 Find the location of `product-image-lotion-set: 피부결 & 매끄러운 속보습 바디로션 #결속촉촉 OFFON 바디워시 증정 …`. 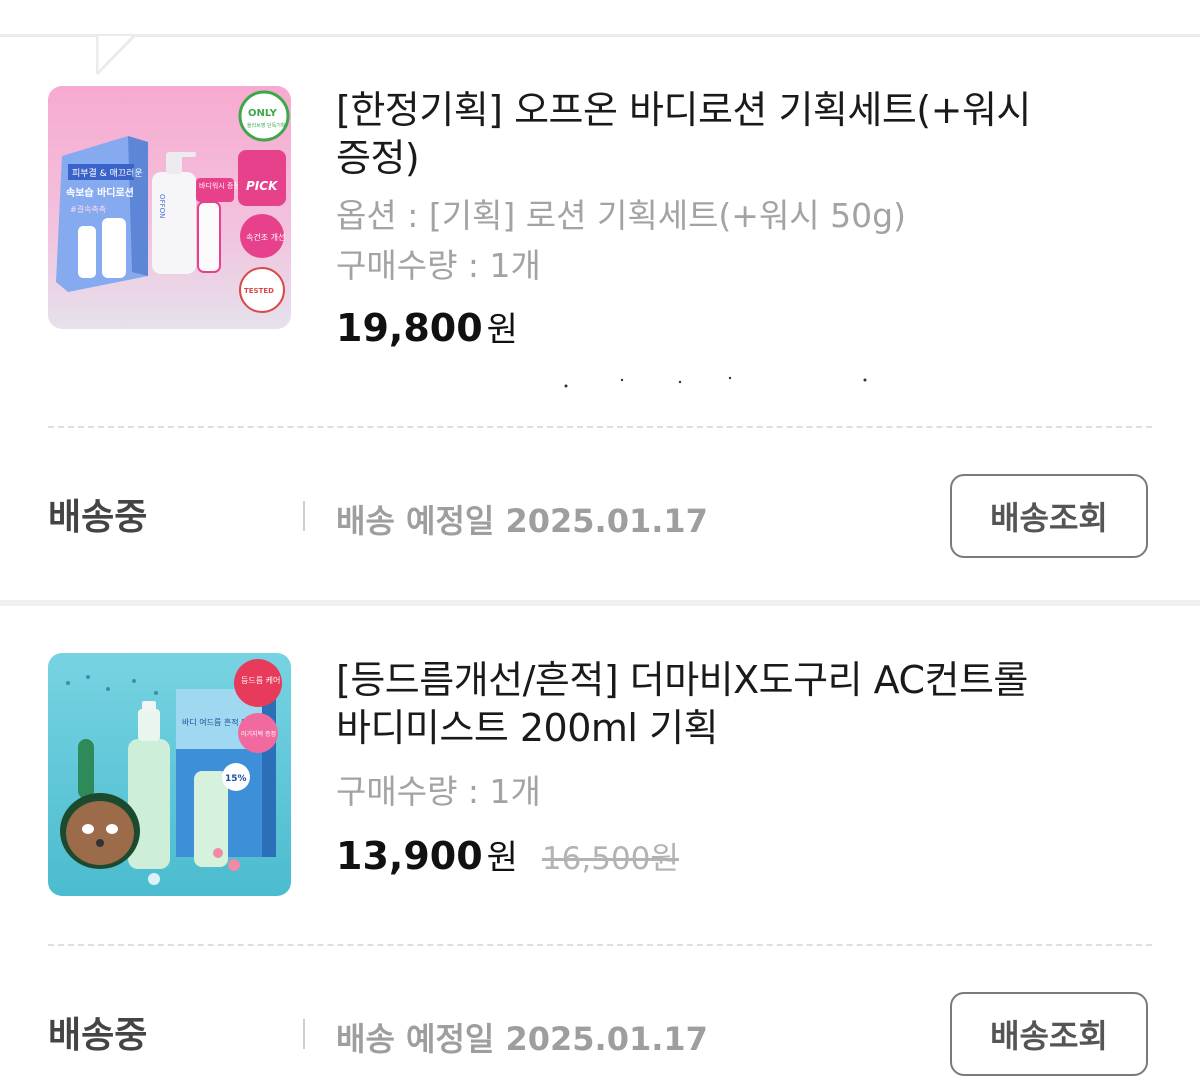

product-image-lotion-set: 피부결 & 매끄러운 속보습 바디로션 #결속촉촉 OFFON 바디워시 증정 … is located at coordinates (169, 207).